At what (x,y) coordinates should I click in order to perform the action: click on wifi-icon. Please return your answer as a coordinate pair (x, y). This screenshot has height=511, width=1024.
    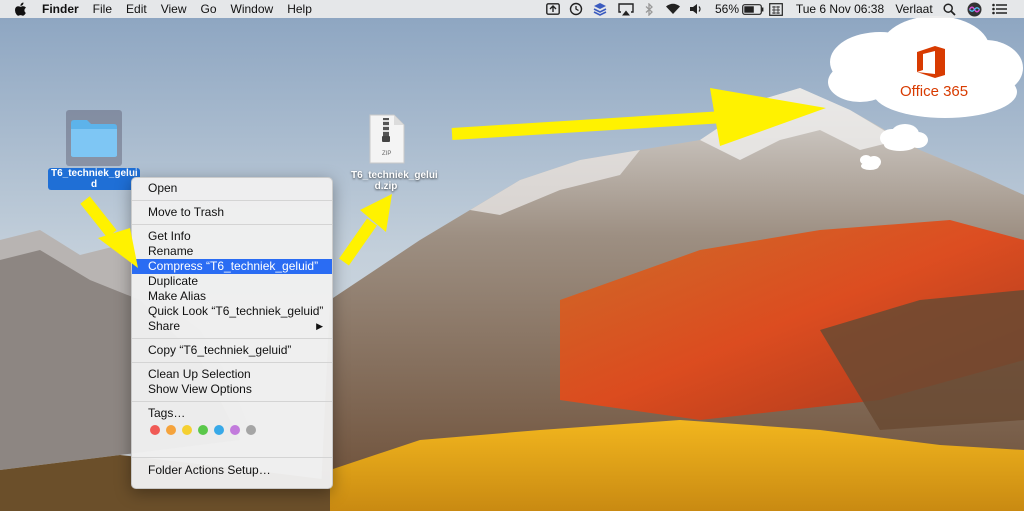
    Looking at the image, I should click on (673, 9).